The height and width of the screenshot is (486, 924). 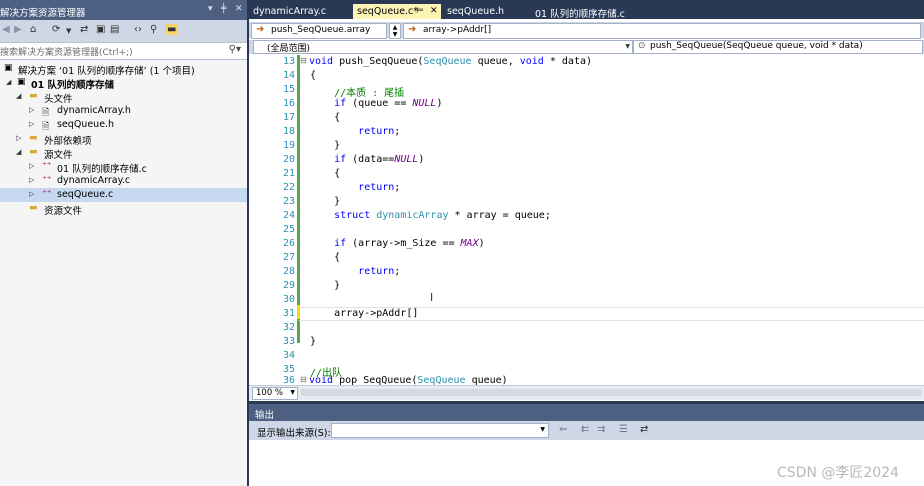 I want to click on tree-item-dynamicarray-h: ▷ 🗎 dynamicArray.h, so click(x=123, y=111).